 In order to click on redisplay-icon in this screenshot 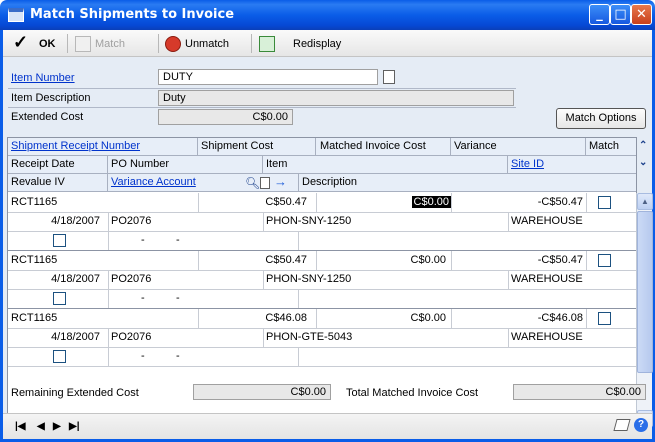, I will do `click(267, 44)`.